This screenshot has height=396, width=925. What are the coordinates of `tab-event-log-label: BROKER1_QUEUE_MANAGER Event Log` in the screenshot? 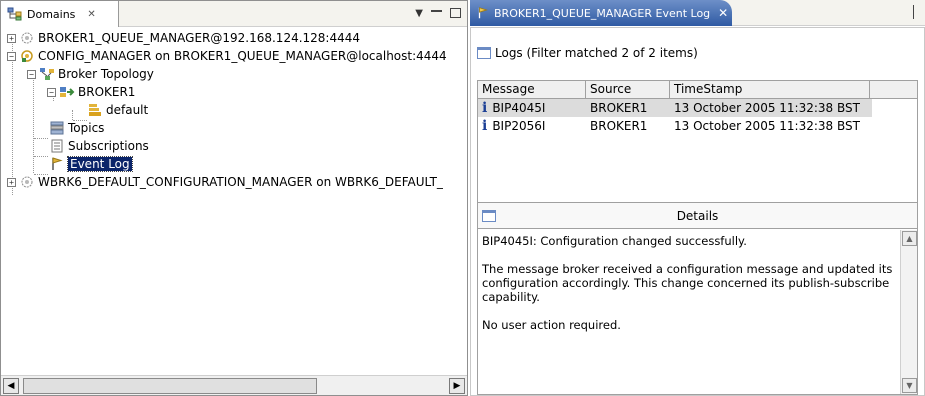 It's located at (602, 13).